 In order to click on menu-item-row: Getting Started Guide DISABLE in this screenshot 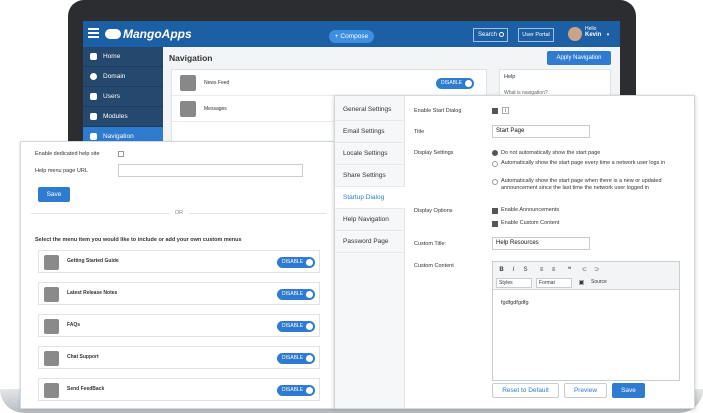, I will do `click(179, 261)`.